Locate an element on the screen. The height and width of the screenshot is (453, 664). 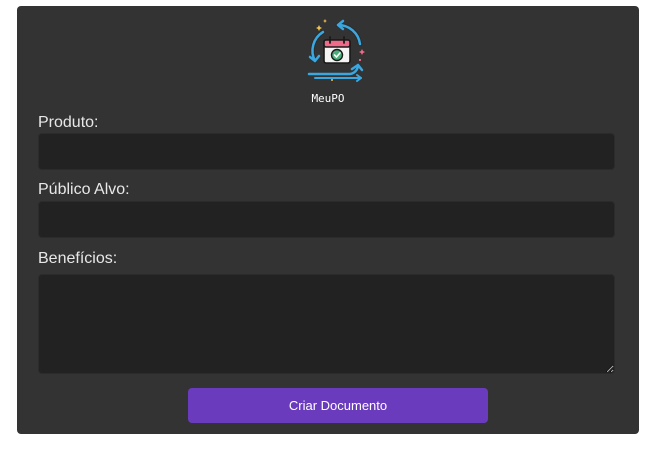
benefits-label: Benefícios: is located at coordinates (78, 258).